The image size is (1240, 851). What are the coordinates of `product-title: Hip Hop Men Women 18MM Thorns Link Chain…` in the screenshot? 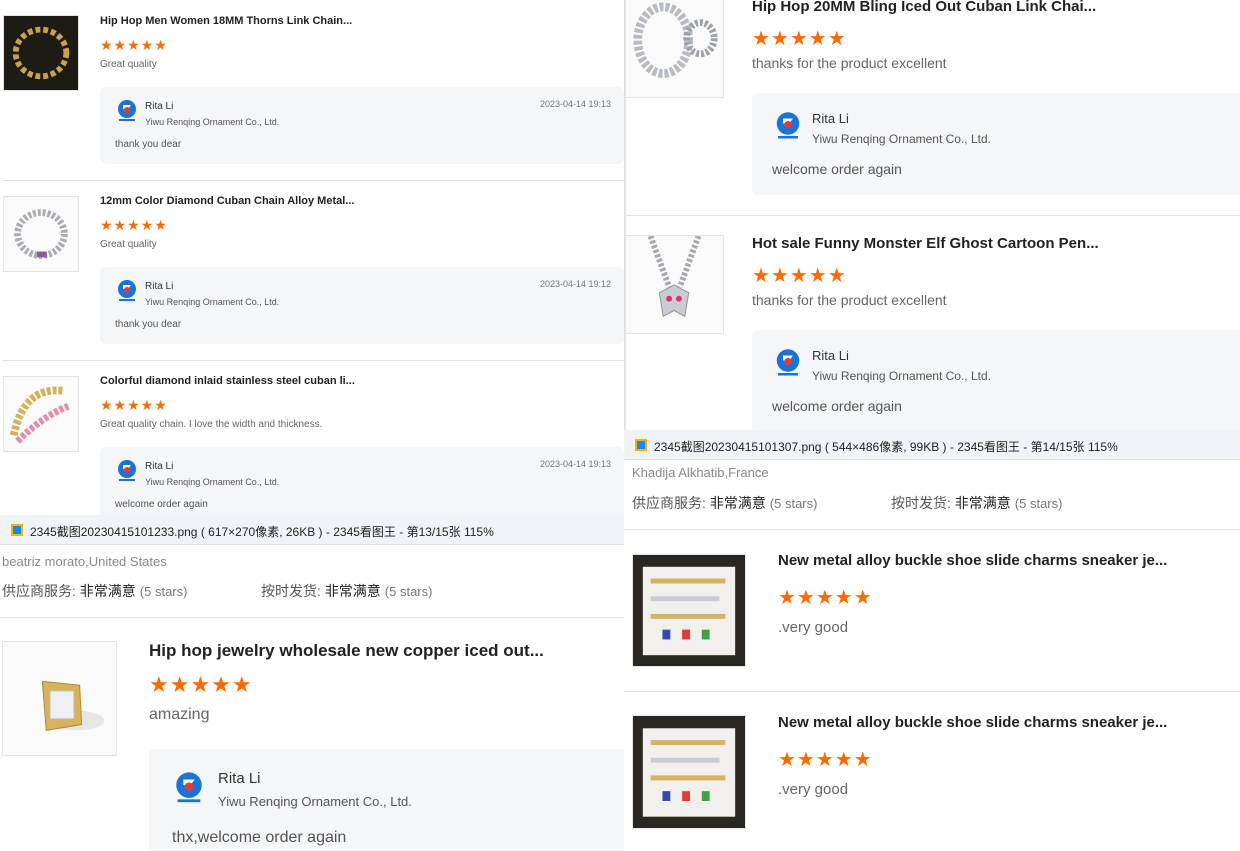 It's located at (226, 21).